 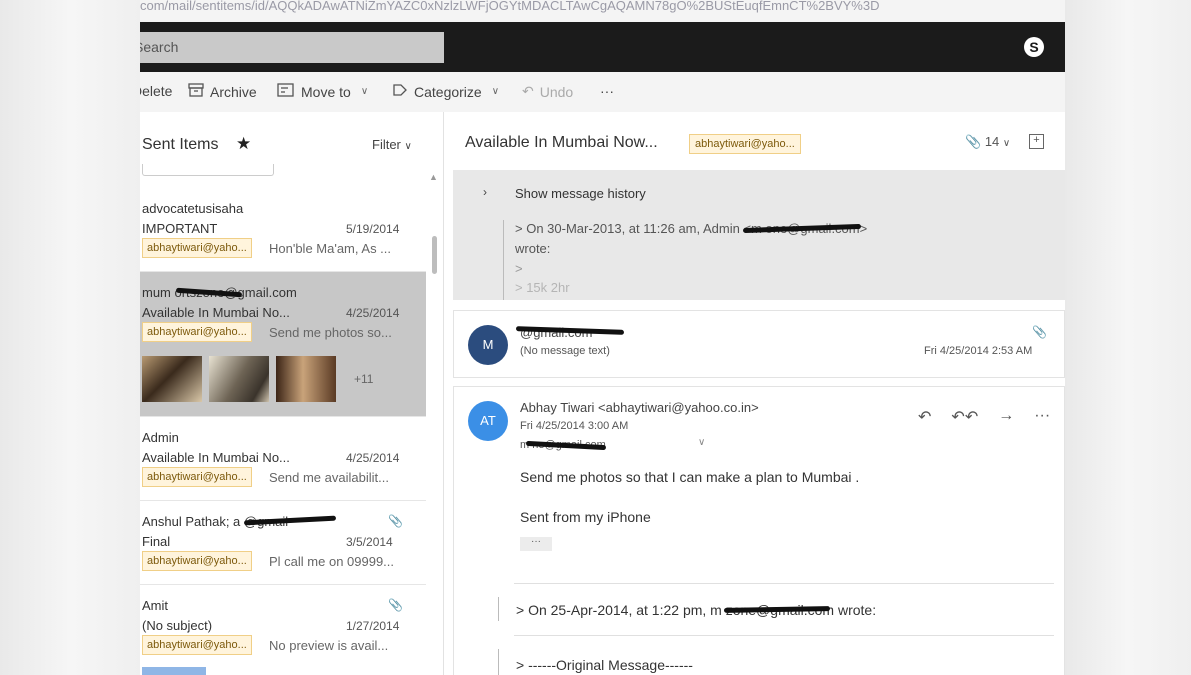 I want to click on list-header: Sent Items ★ Filter ∨, so click(x=292, y=145).